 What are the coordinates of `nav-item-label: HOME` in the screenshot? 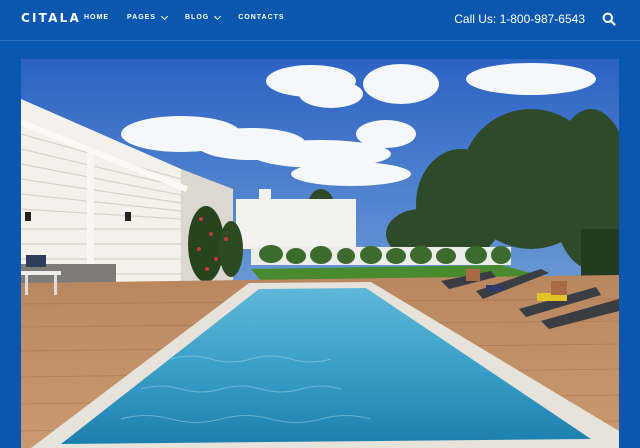 It's located at (96, 17).